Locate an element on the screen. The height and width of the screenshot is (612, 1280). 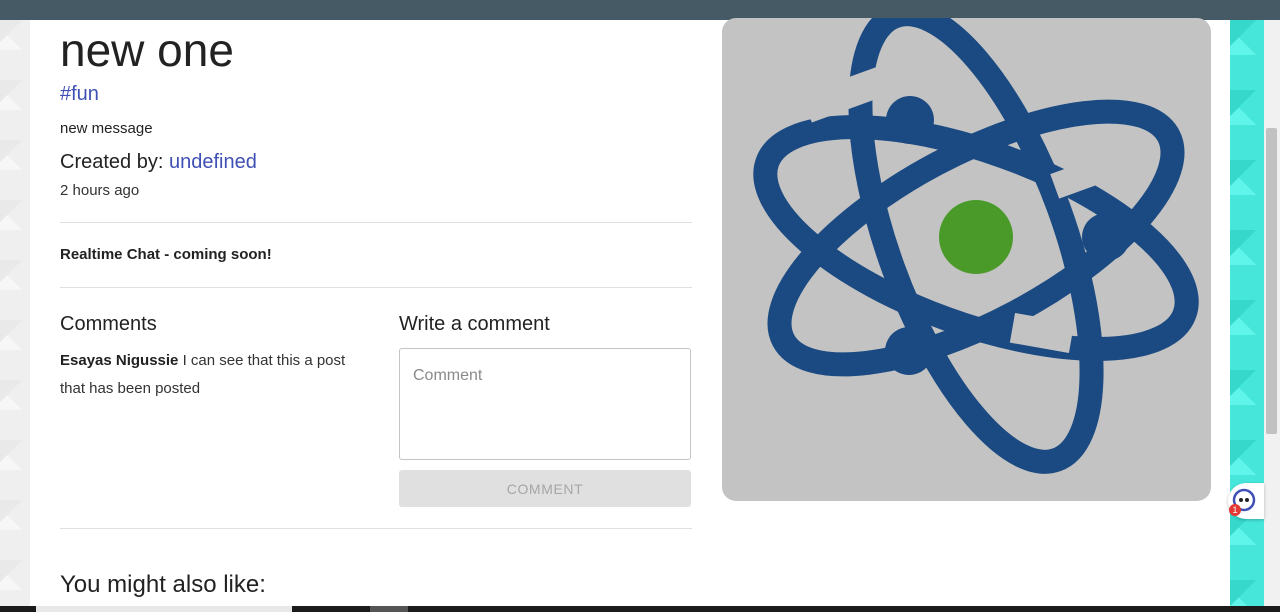
post-tag-link: #fun is located at coordinates (79, 94).